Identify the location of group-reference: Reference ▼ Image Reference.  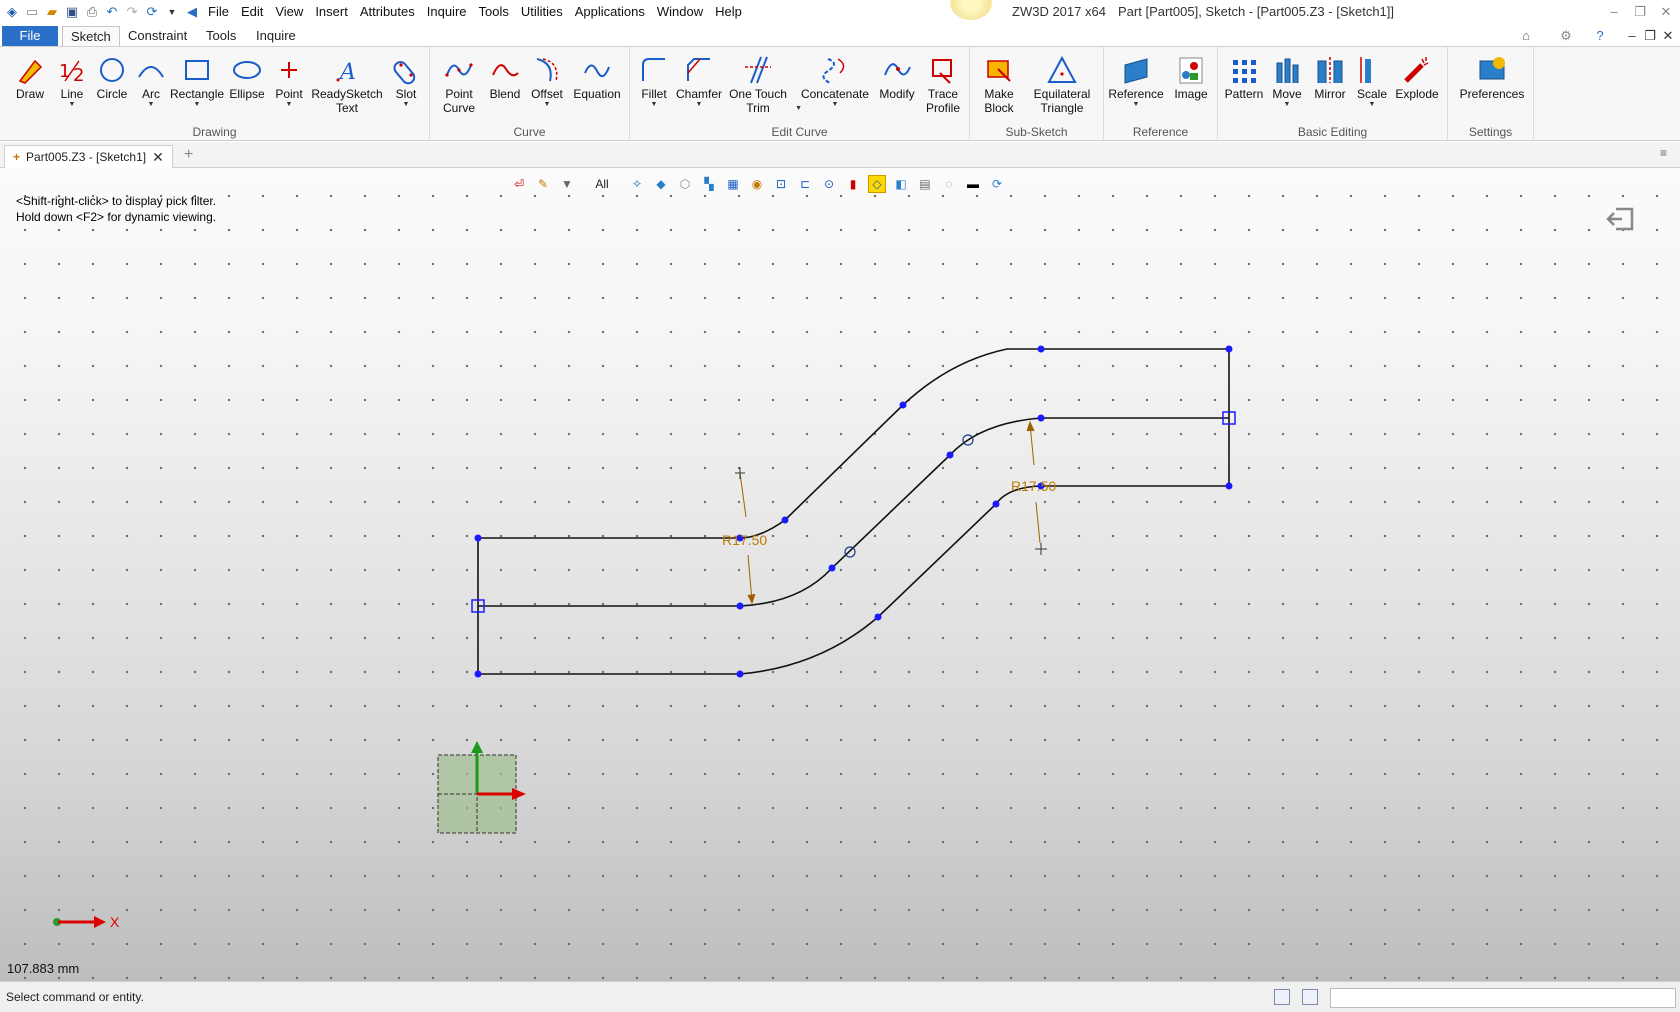
(1161, 94).